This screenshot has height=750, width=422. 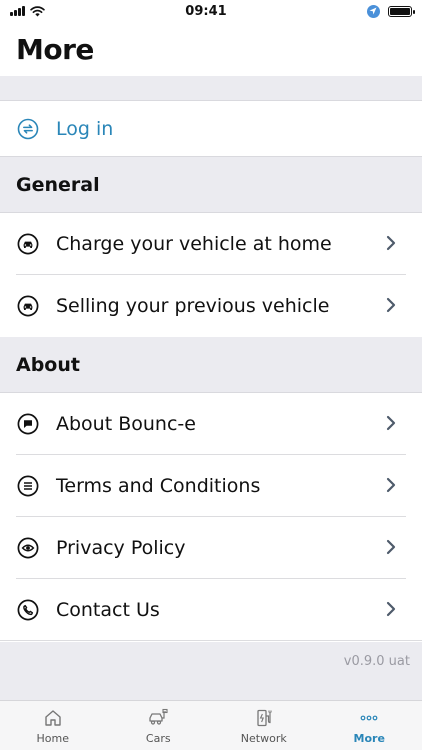 What do you see at coordinates (52, 738) in the screenshot?
I see `tab-label: Home` at bounding box center [52, 738].